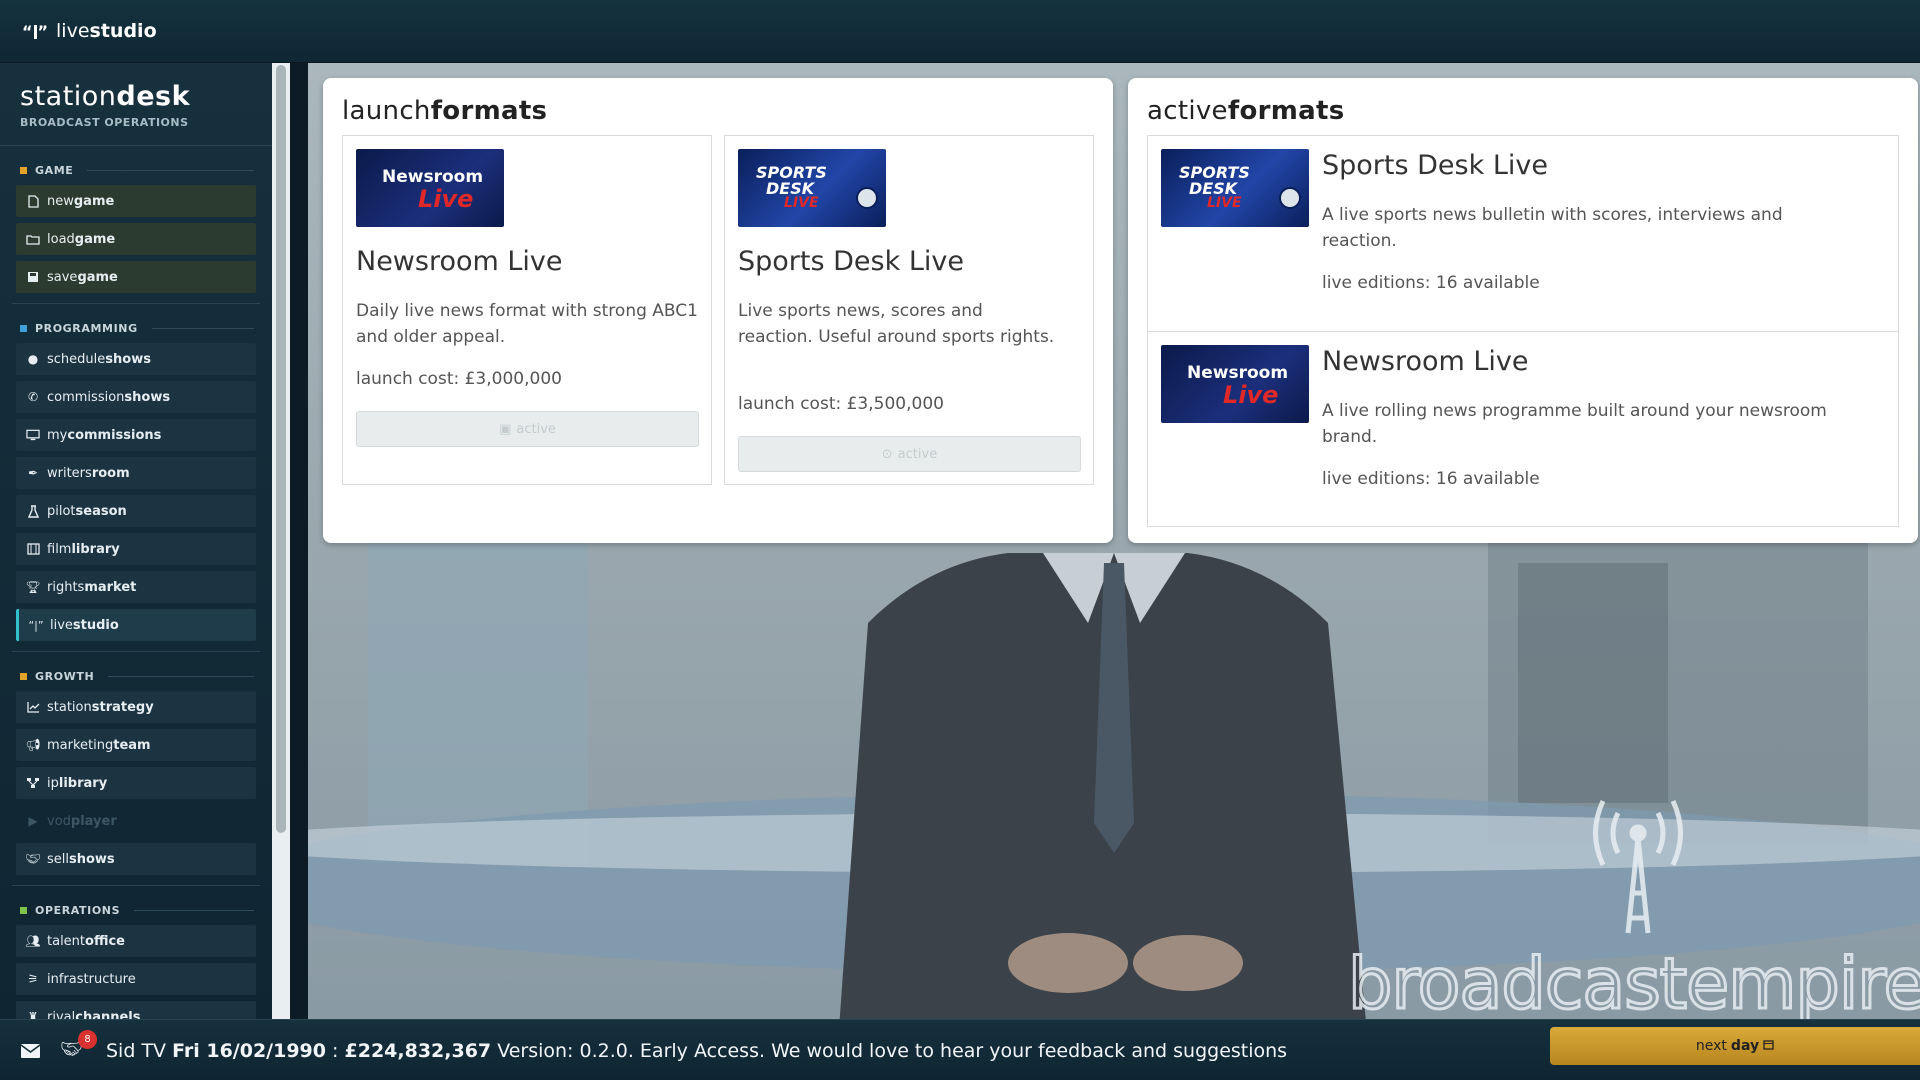 The width and height of the screenshot is (1920, 1080). Describe the element at coordinates (459, 379) in the screenshot. I see `format-launch-cost: launch cost: £3,000,000` at that location.